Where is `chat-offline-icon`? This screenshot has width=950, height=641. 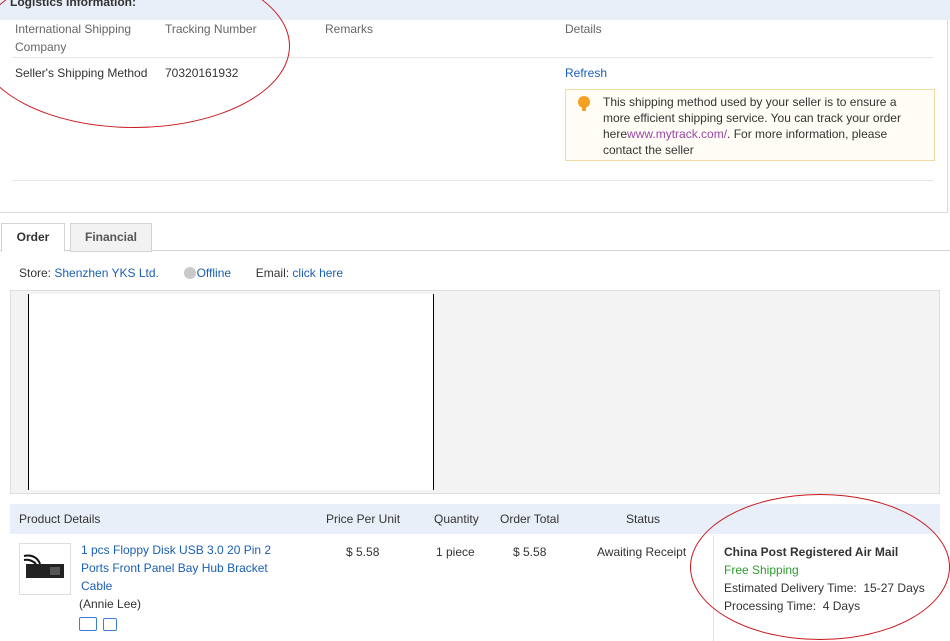
chat-offline-icon is located at coordinates (189, 273).